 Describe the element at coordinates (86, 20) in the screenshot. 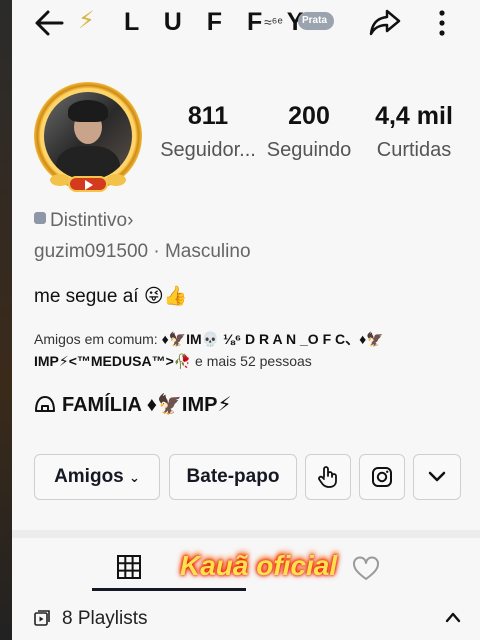

I see `lightning-icon: ⚡` at that location.